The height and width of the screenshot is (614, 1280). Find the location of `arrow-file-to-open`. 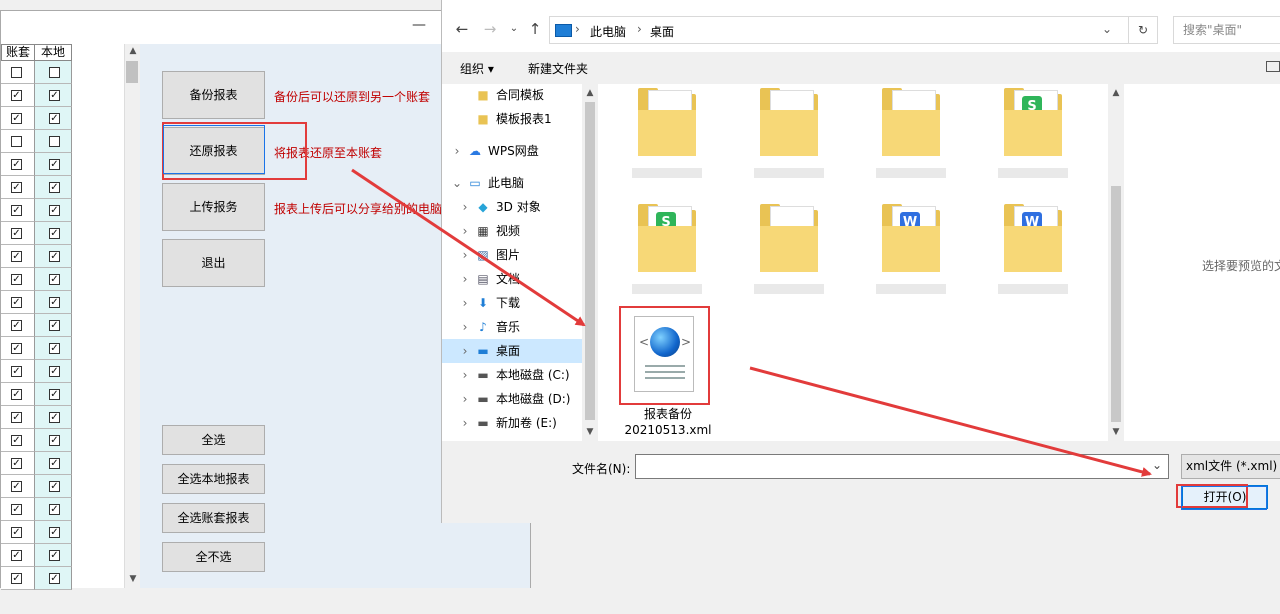

arrow-file-to-open is located at coordinates (950, 421).